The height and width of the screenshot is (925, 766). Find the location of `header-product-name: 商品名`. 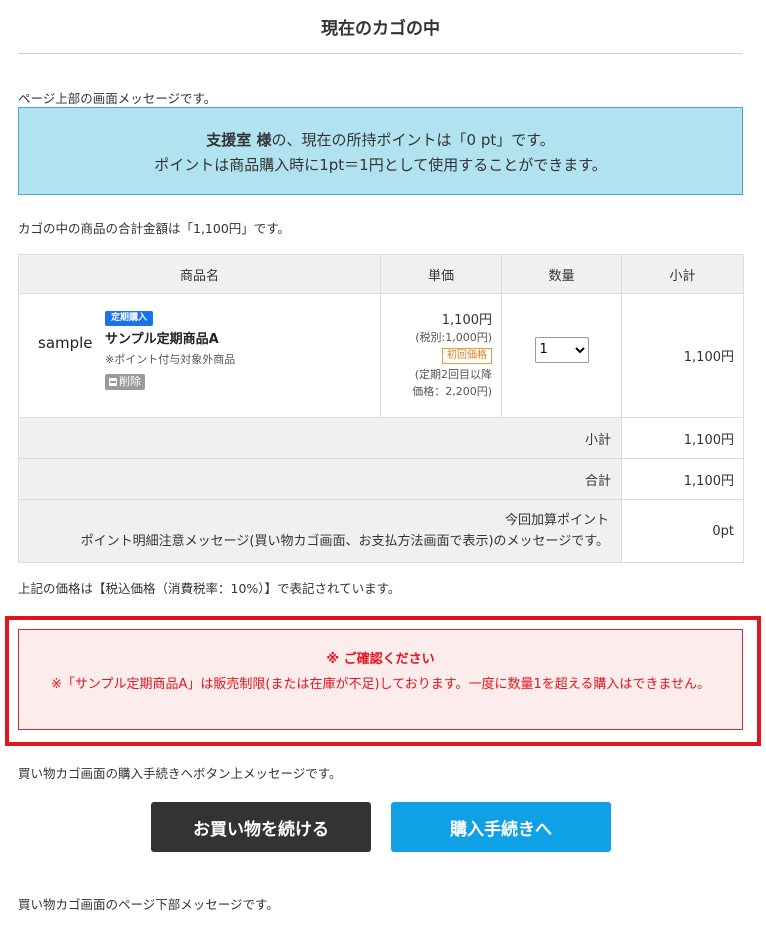

header-product-name: 商品名 is located at coordinates (199, 274).